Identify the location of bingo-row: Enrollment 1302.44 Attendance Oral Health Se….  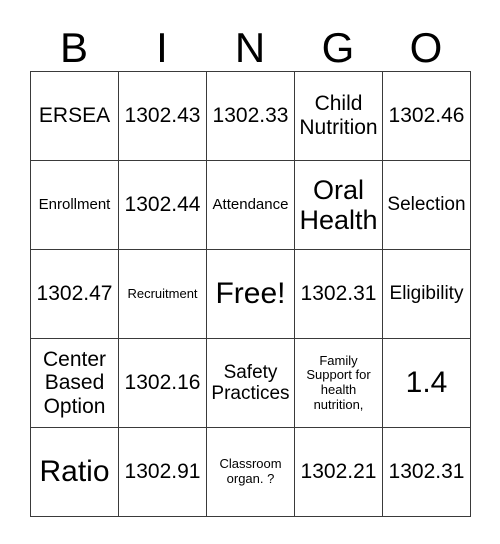
(250, 205).